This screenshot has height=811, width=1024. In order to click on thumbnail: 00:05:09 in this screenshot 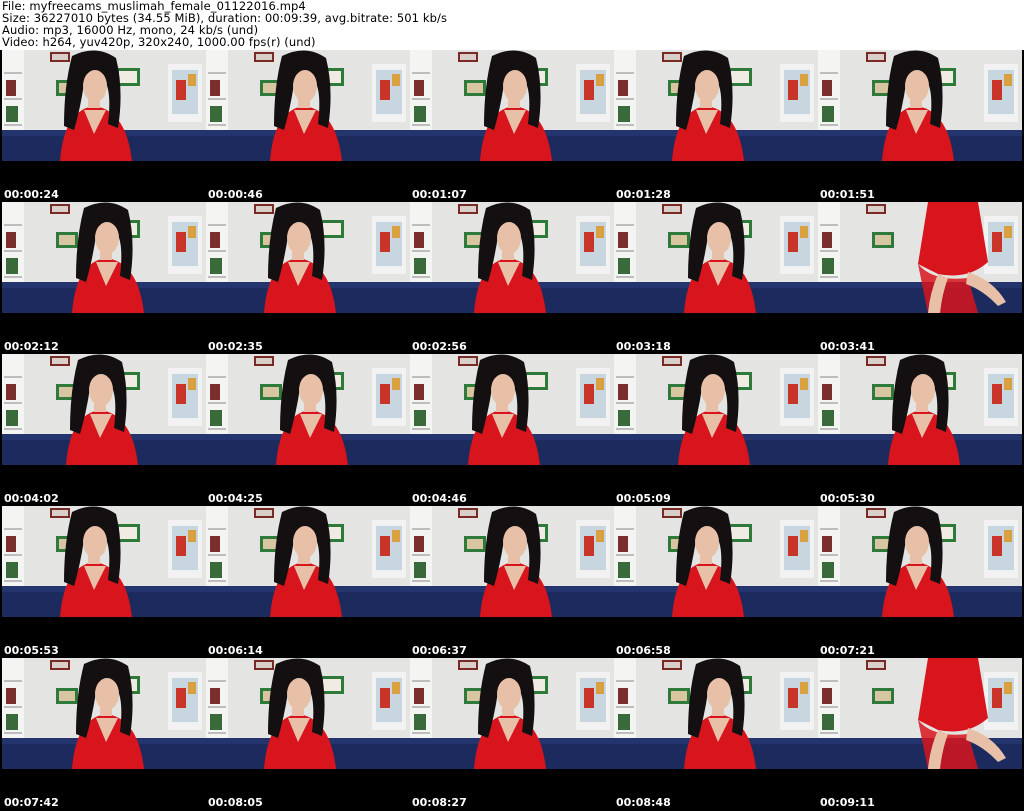, I will do `click(716, 430)`.